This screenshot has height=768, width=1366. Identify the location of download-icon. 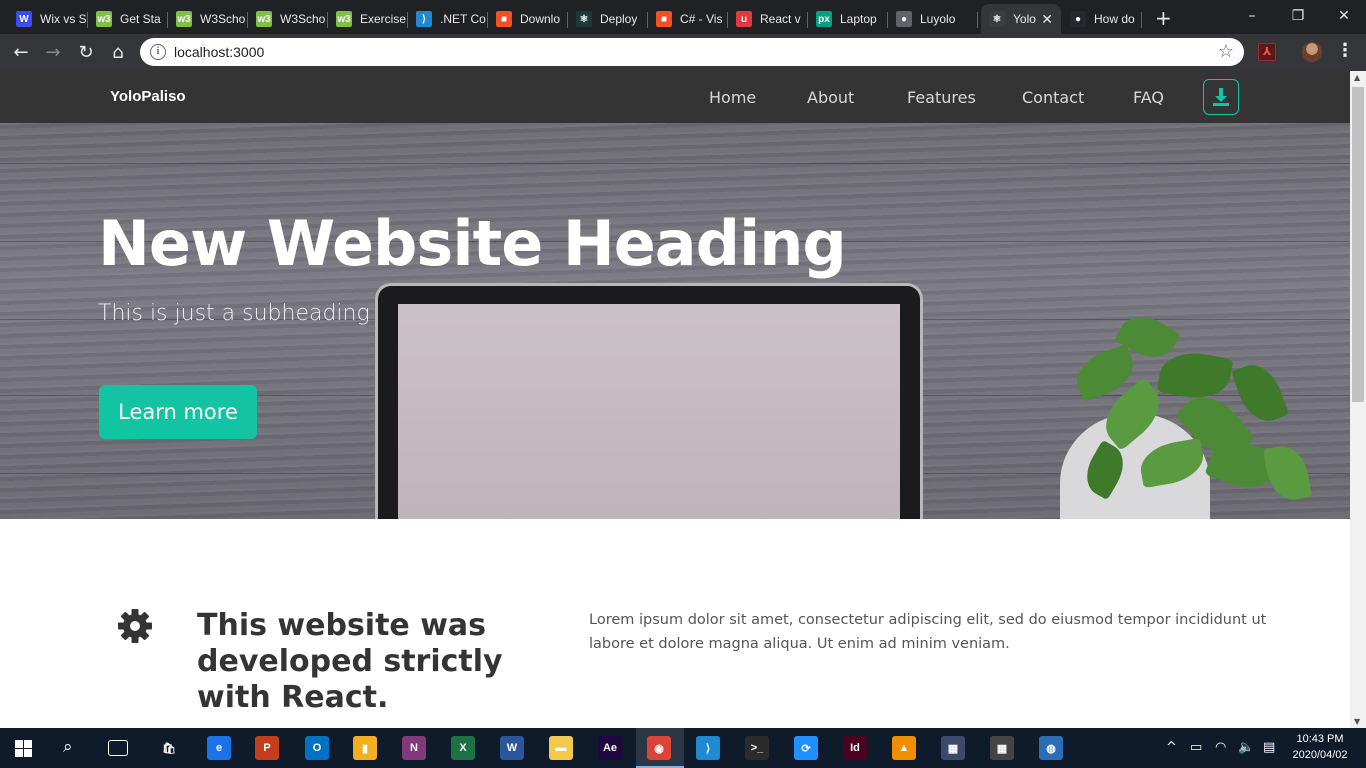
(1221, 97).